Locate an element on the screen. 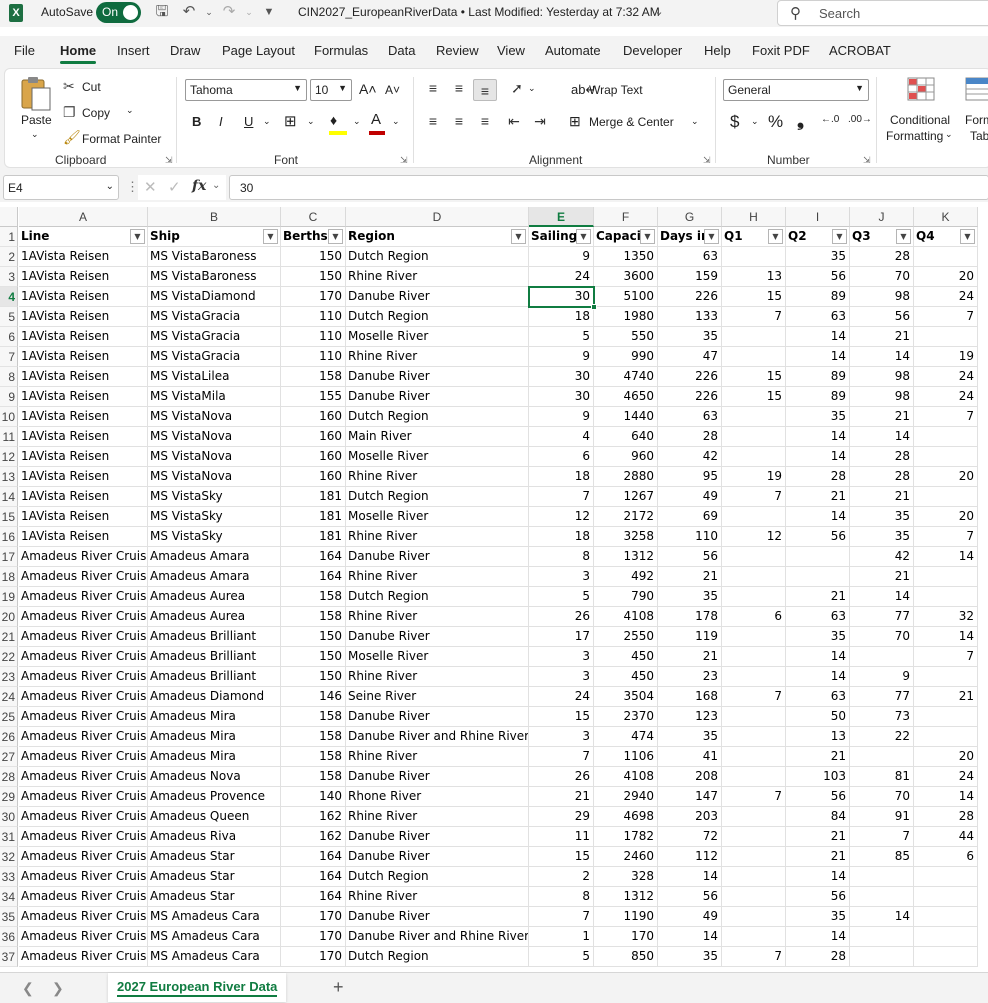  cell-g19: 35 is located at coordinates (690, 597).